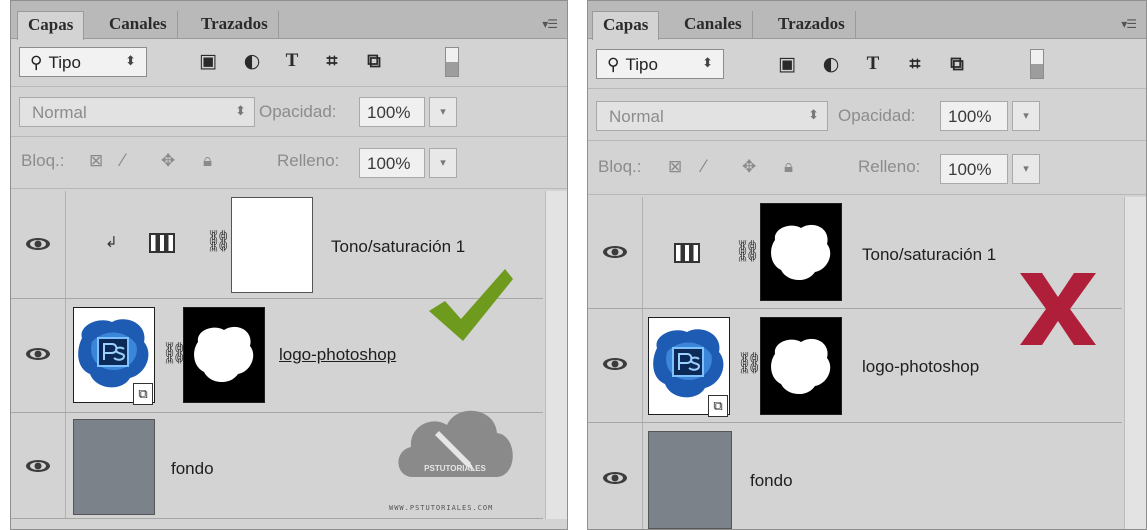 Image resolution: width=1147 pixels, height=530 pixels. I want to click on checkmark-shape, so click(471, 305).